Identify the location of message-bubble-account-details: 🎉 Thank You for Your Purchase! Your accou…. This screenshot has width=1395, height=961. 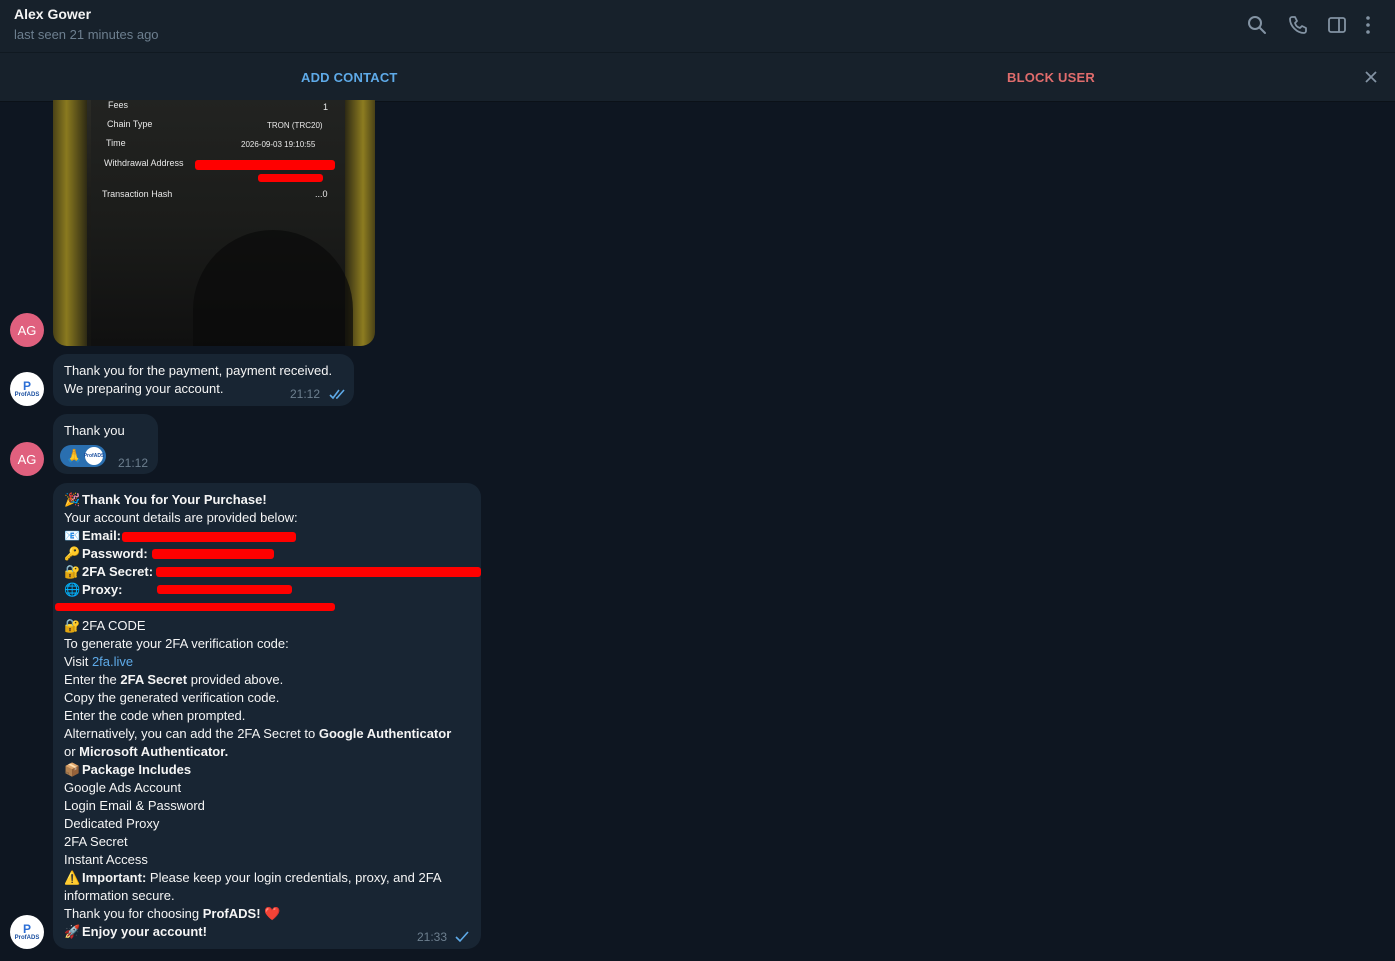
(267, 716).